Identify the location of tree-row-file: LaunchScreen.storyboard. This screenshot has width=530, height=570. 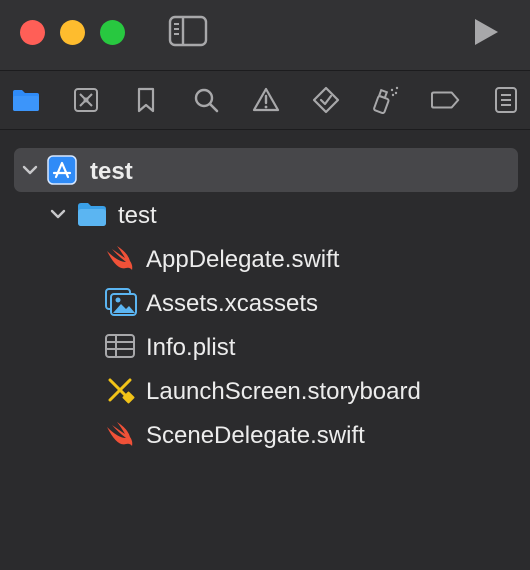
(266, 390).